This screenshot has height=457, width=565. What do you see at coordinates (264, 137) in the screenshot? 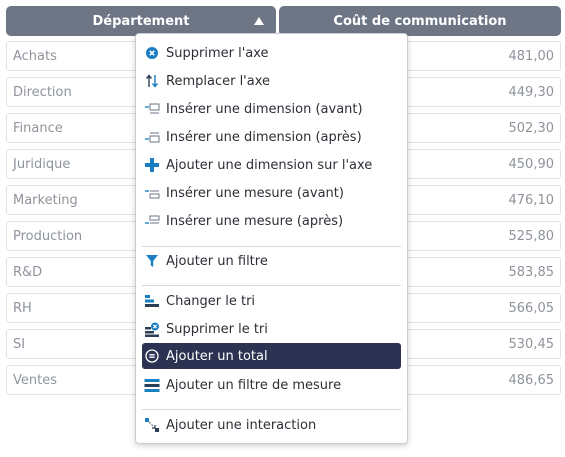
I see `menu-item-label: Insérer une dimension (après)` at bounding box center [264, 137].